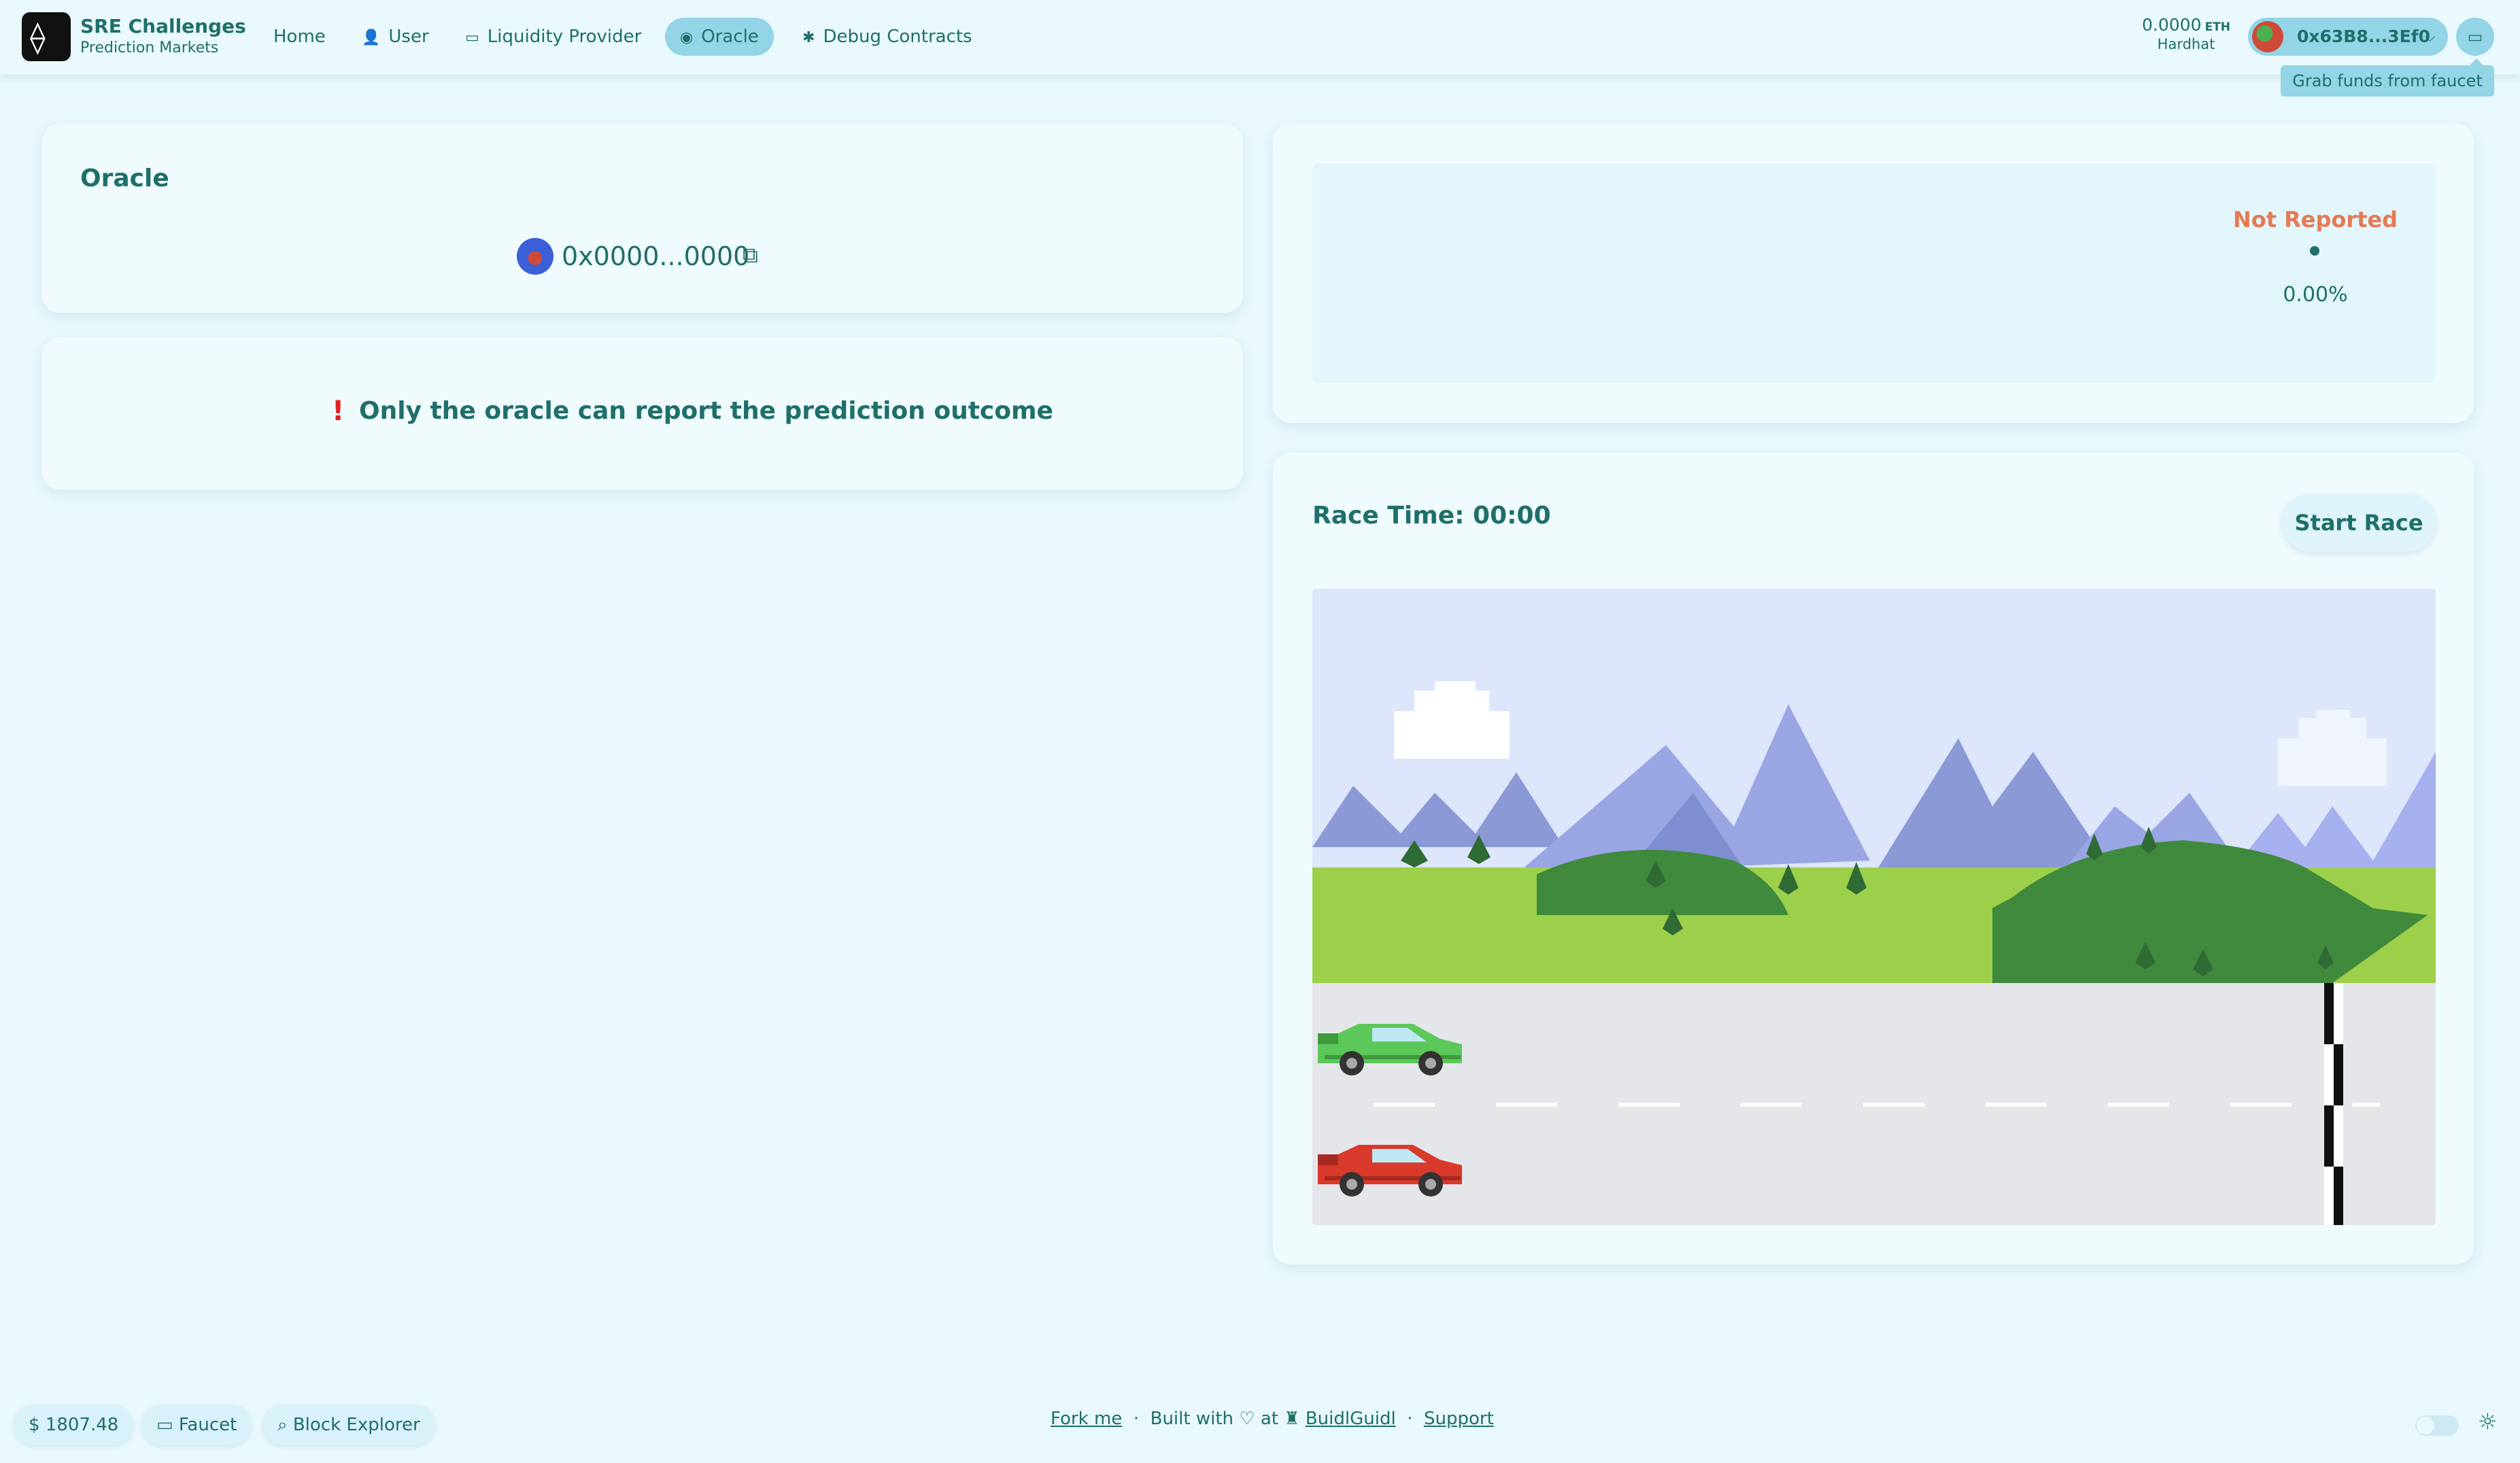  Describe the element at coordinates (125, 178) in the screenshot. I see `oracle-card-title: Oracle` at that location.